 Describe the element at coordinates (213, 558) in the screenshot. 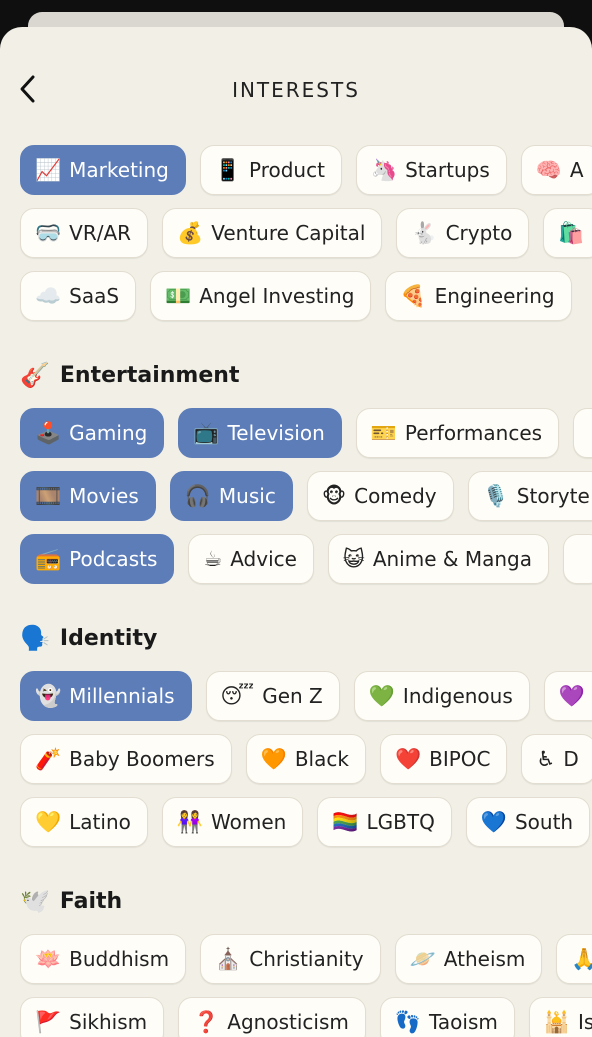

I see `interest-icon: ☕` at that location.